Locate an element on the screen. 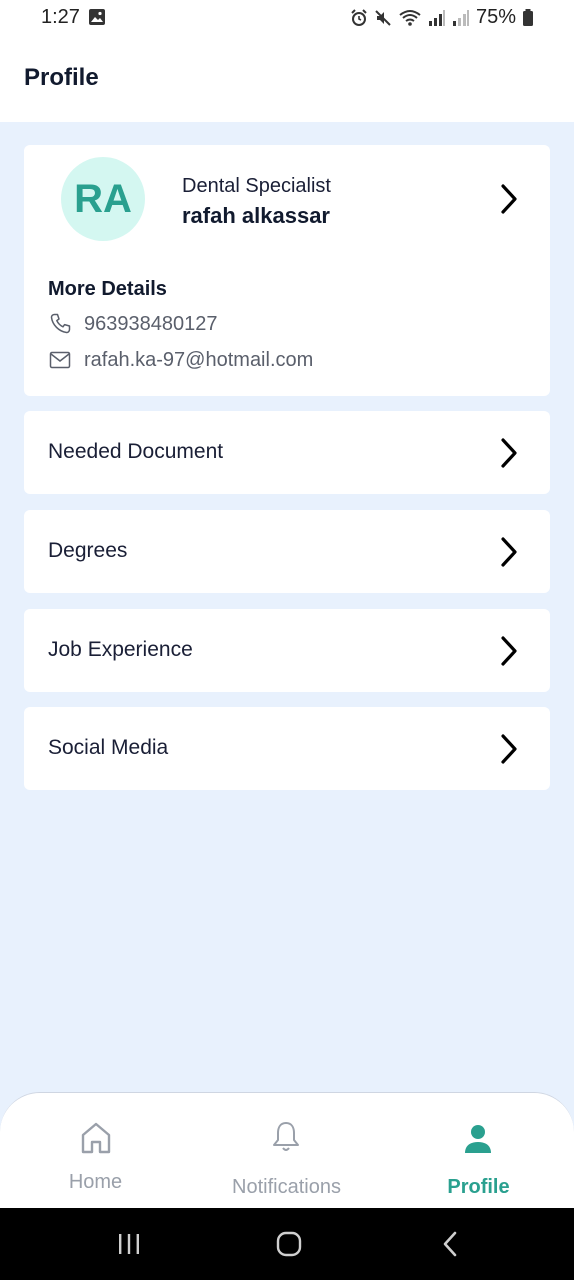 The width and height of the screenshot is (574, 1280). email-address: rafah.ka-97@hotmail.com is located at coordinates (199, 359).